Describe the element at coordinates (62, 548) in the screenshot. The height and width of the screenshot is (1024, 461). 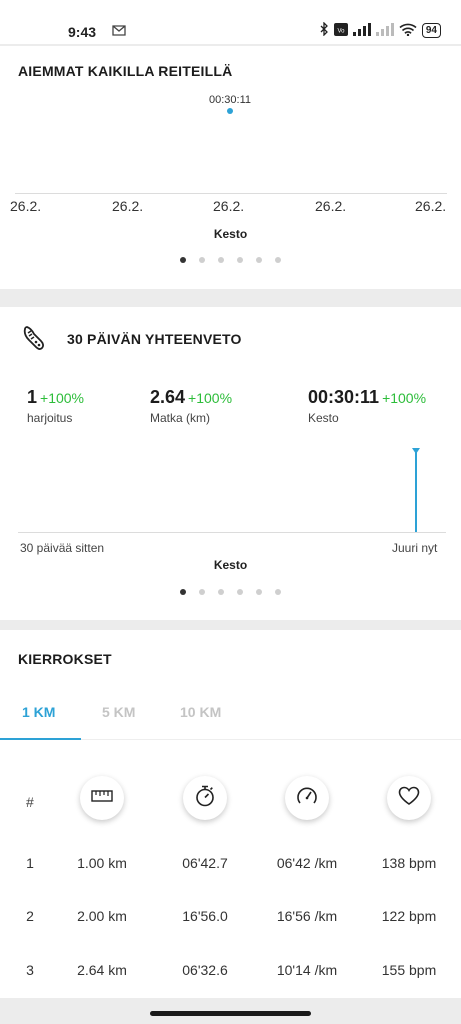
I see `x-axis-start-label: 30 päivää sitten` at that location.